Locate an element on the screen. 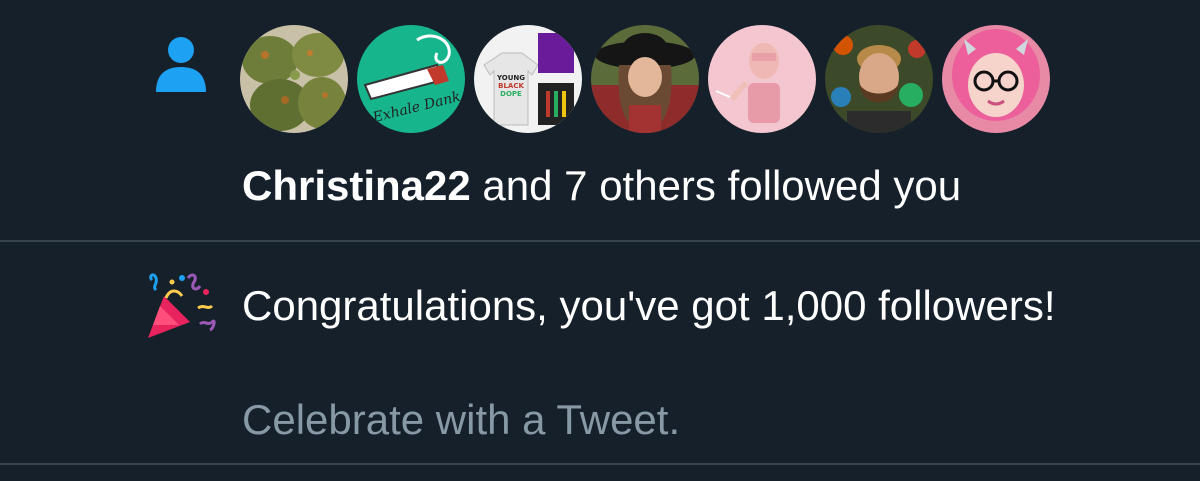  avatar-2: Exhale Dank is located at coordinates (411, 79).